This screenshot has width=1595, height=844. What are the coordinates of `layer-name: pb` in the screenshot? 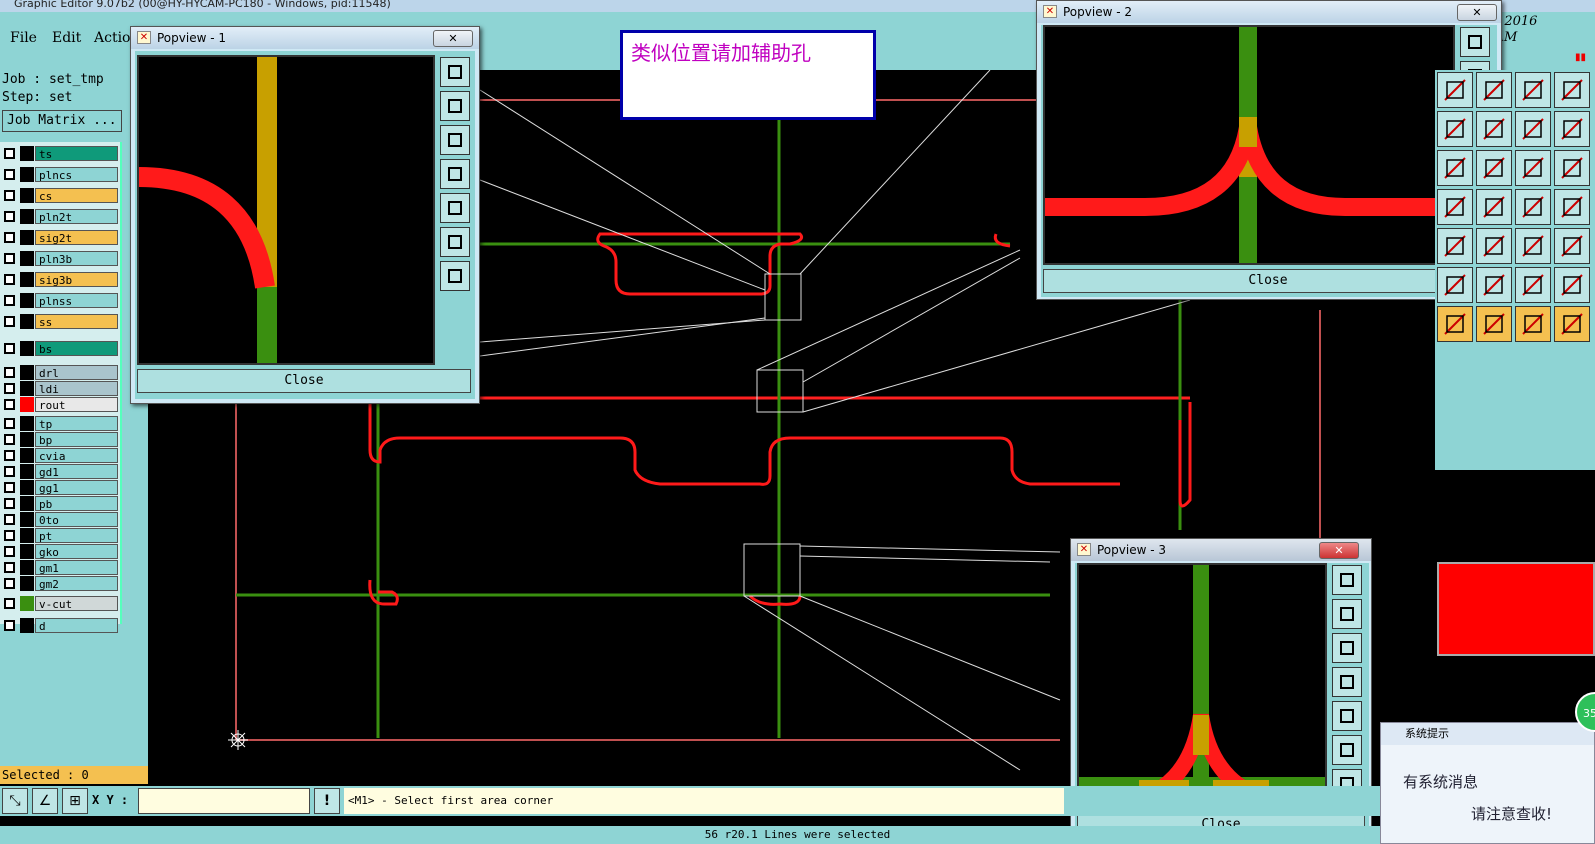 It's located at (76, 503).